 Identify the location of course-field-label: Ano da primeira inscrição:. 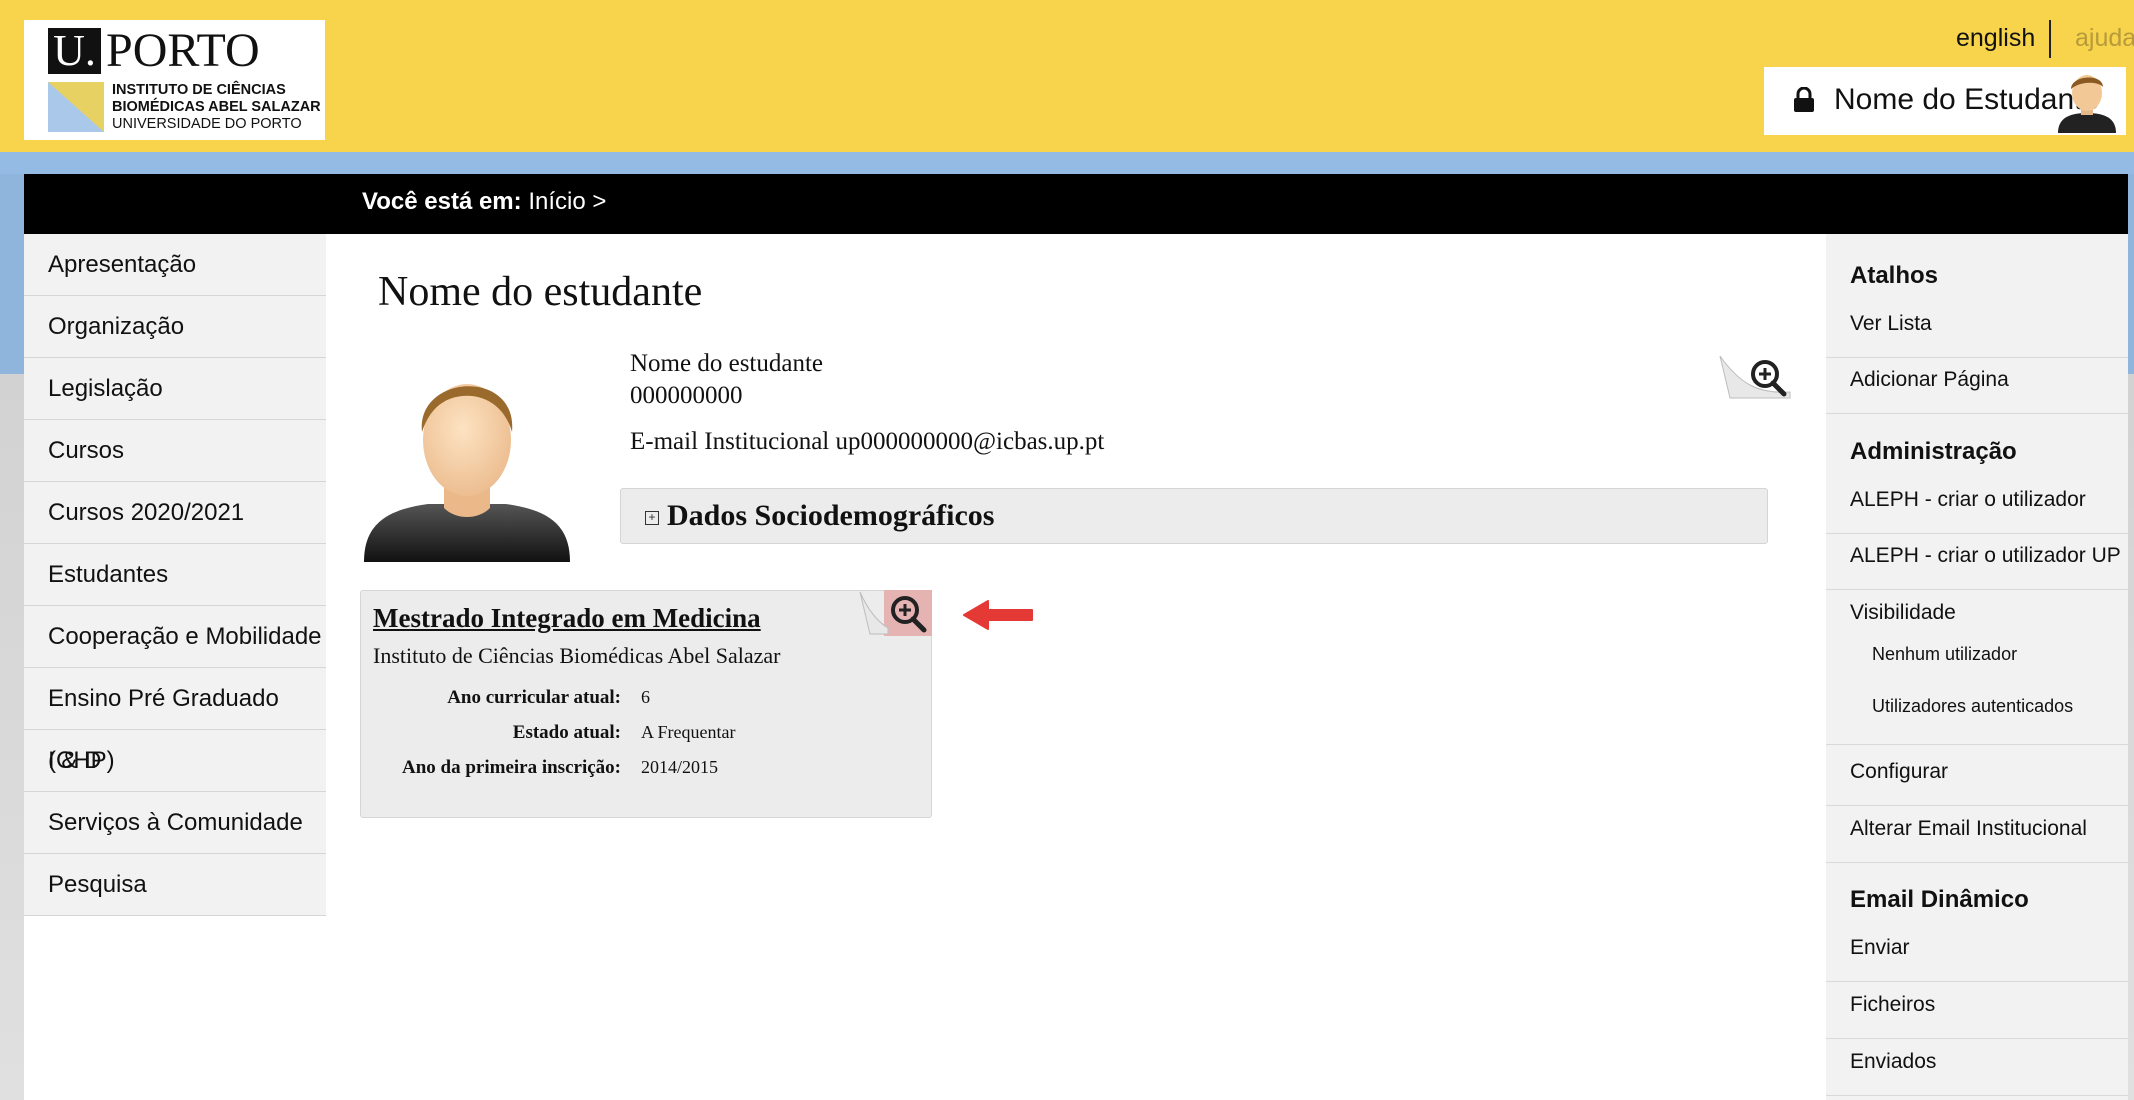
(511, 767).